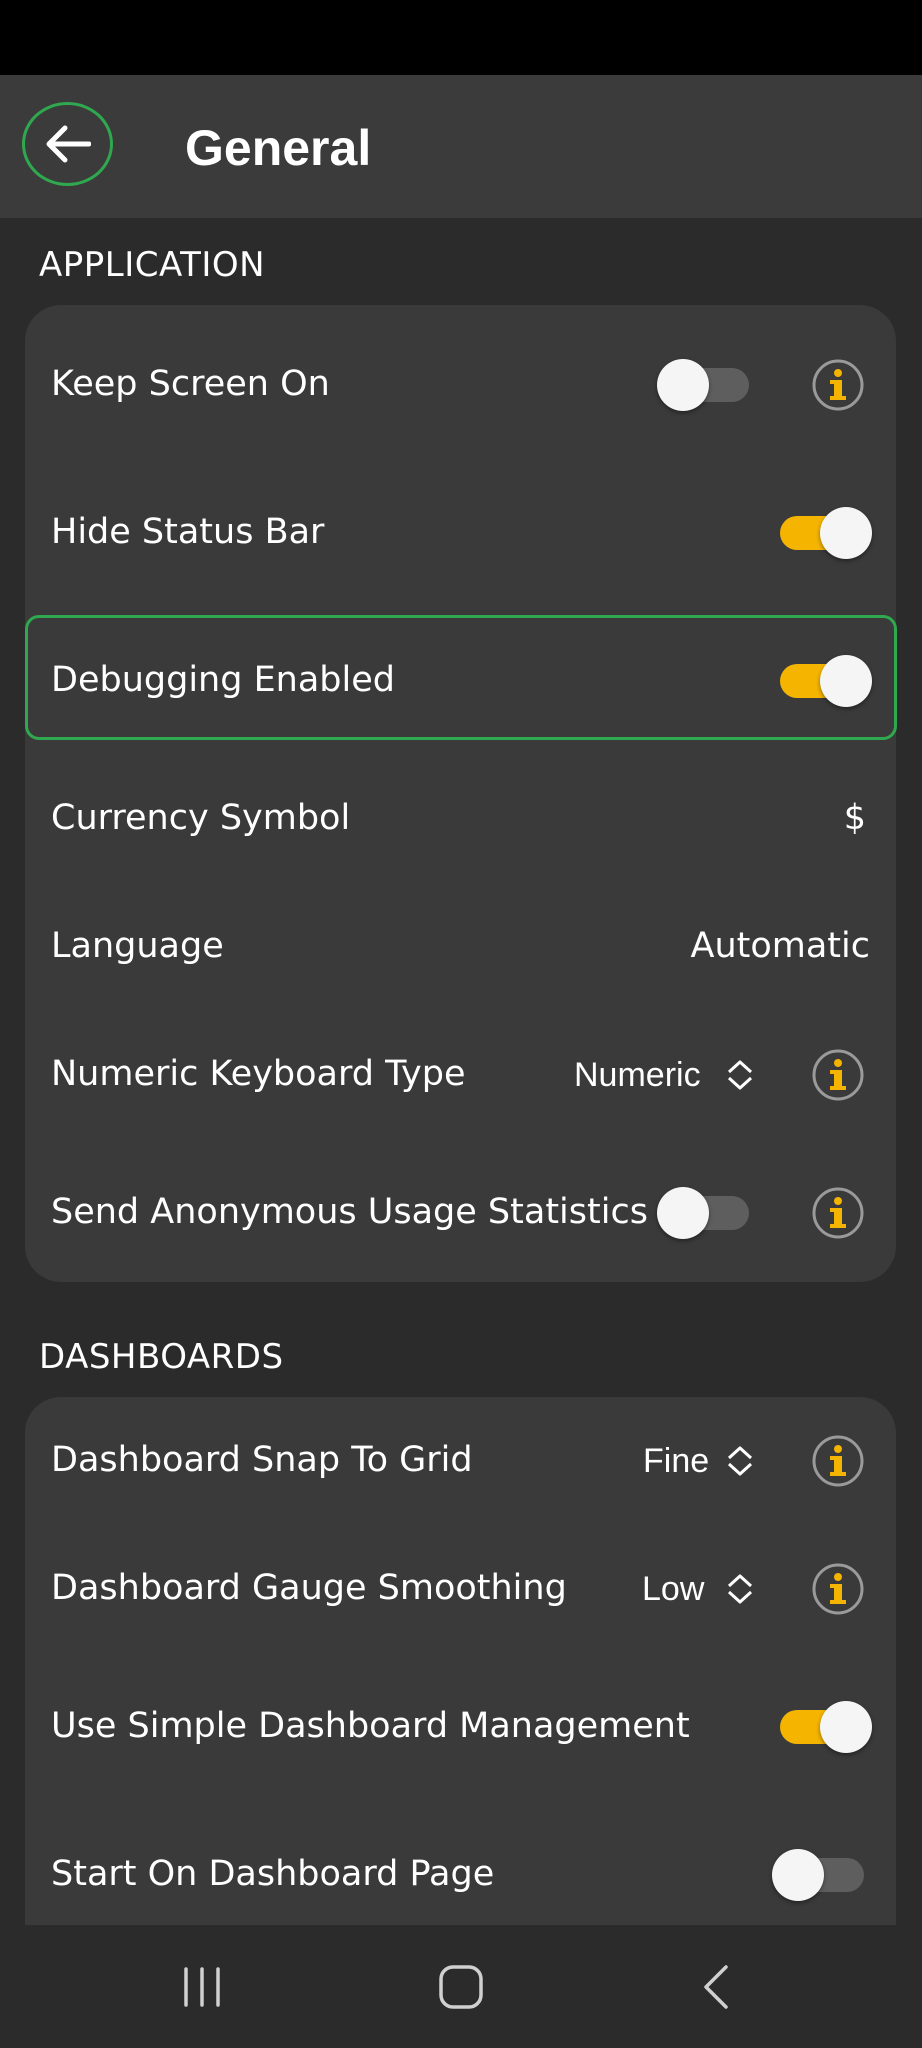  Describe the element at coordinates (309, 1588) in the screenshot. I see `row-label: Dashboard Gauge Smoothing` at that location.